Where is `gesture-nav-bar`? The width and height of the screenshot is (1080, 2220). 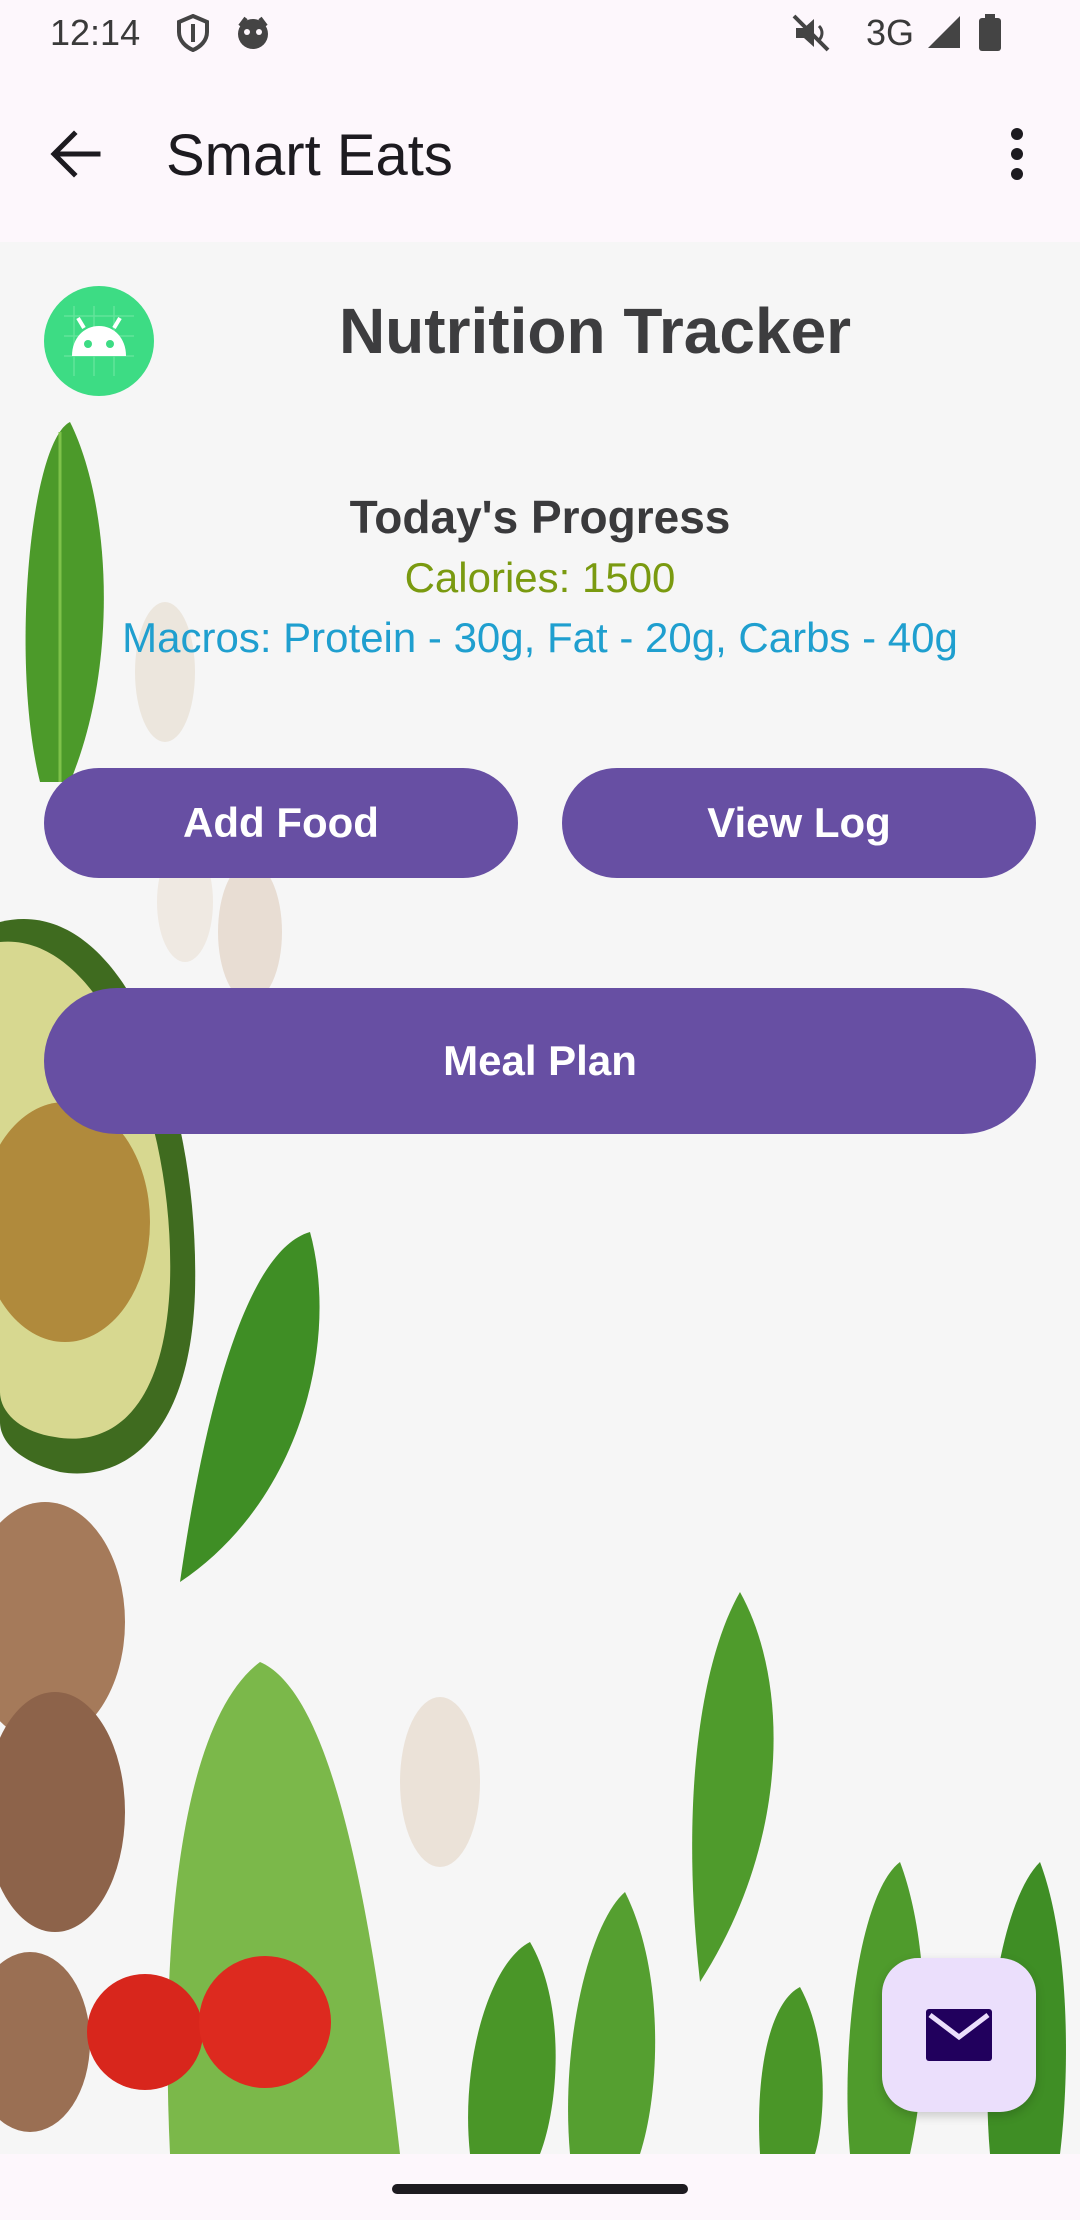 gesture-nav-bar is located at coordinates (540, 2187).